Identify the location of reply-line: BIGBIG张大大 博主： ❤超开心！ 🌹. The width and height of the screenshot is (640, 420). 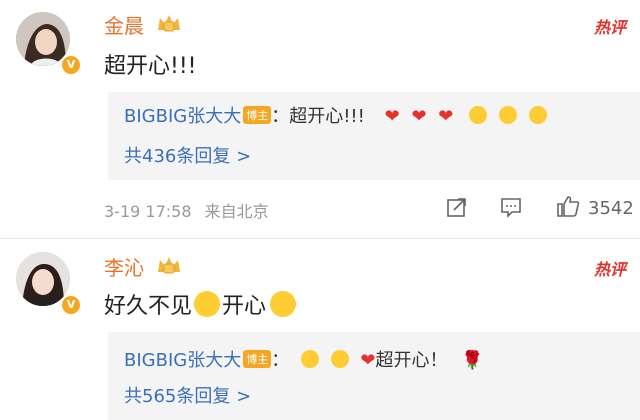
(304, 359).